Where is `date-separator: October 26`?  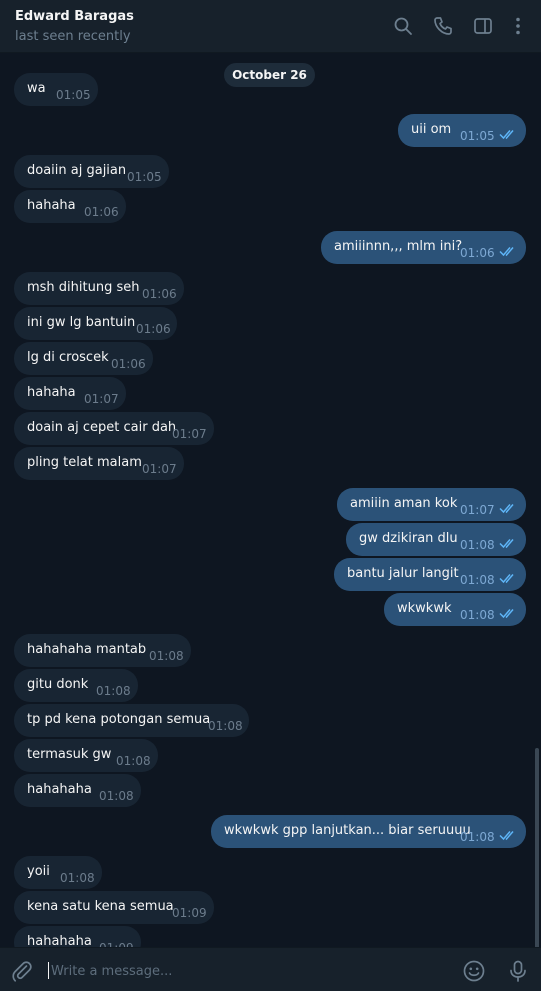 date-separator: October 26 is located at coordinates (269, 75).